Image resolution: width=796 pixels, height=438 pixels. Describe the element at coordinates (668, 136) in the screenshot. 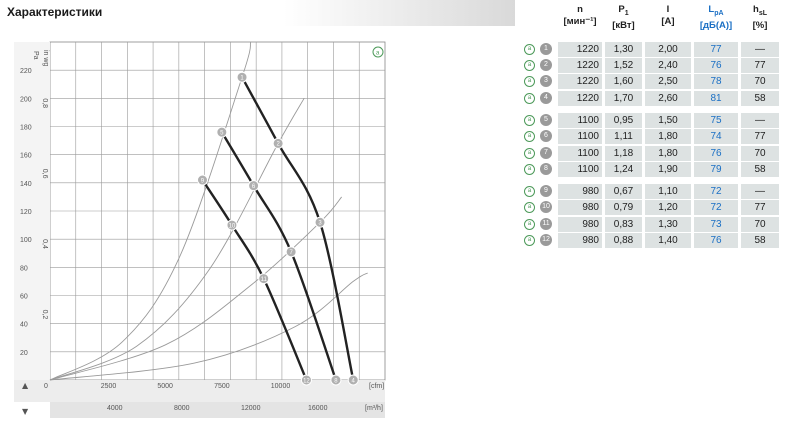

I see `table-cell-i: 1,80` at that location.